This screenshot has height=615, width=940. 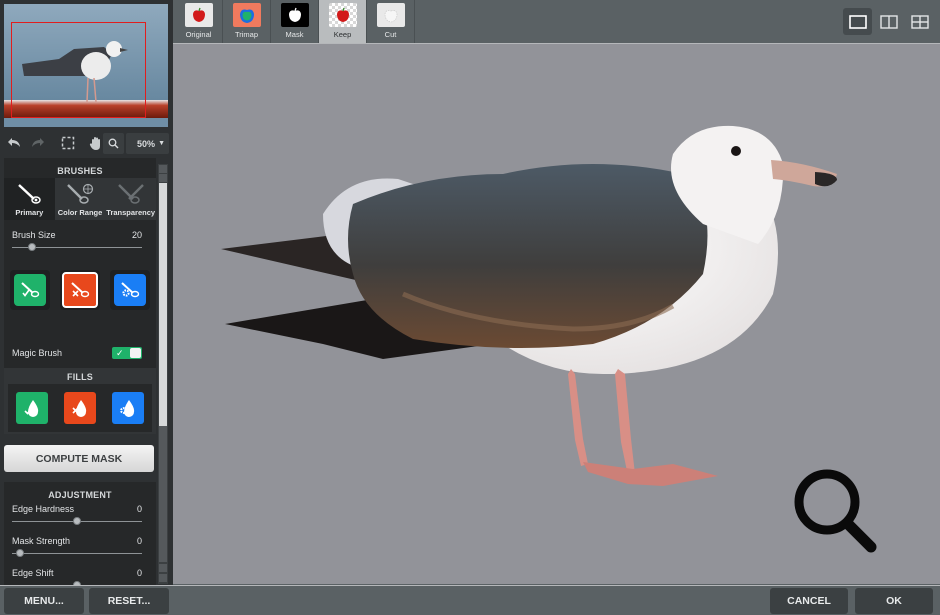 I want to click on auto-fill-button, so click(x=128, y=408).